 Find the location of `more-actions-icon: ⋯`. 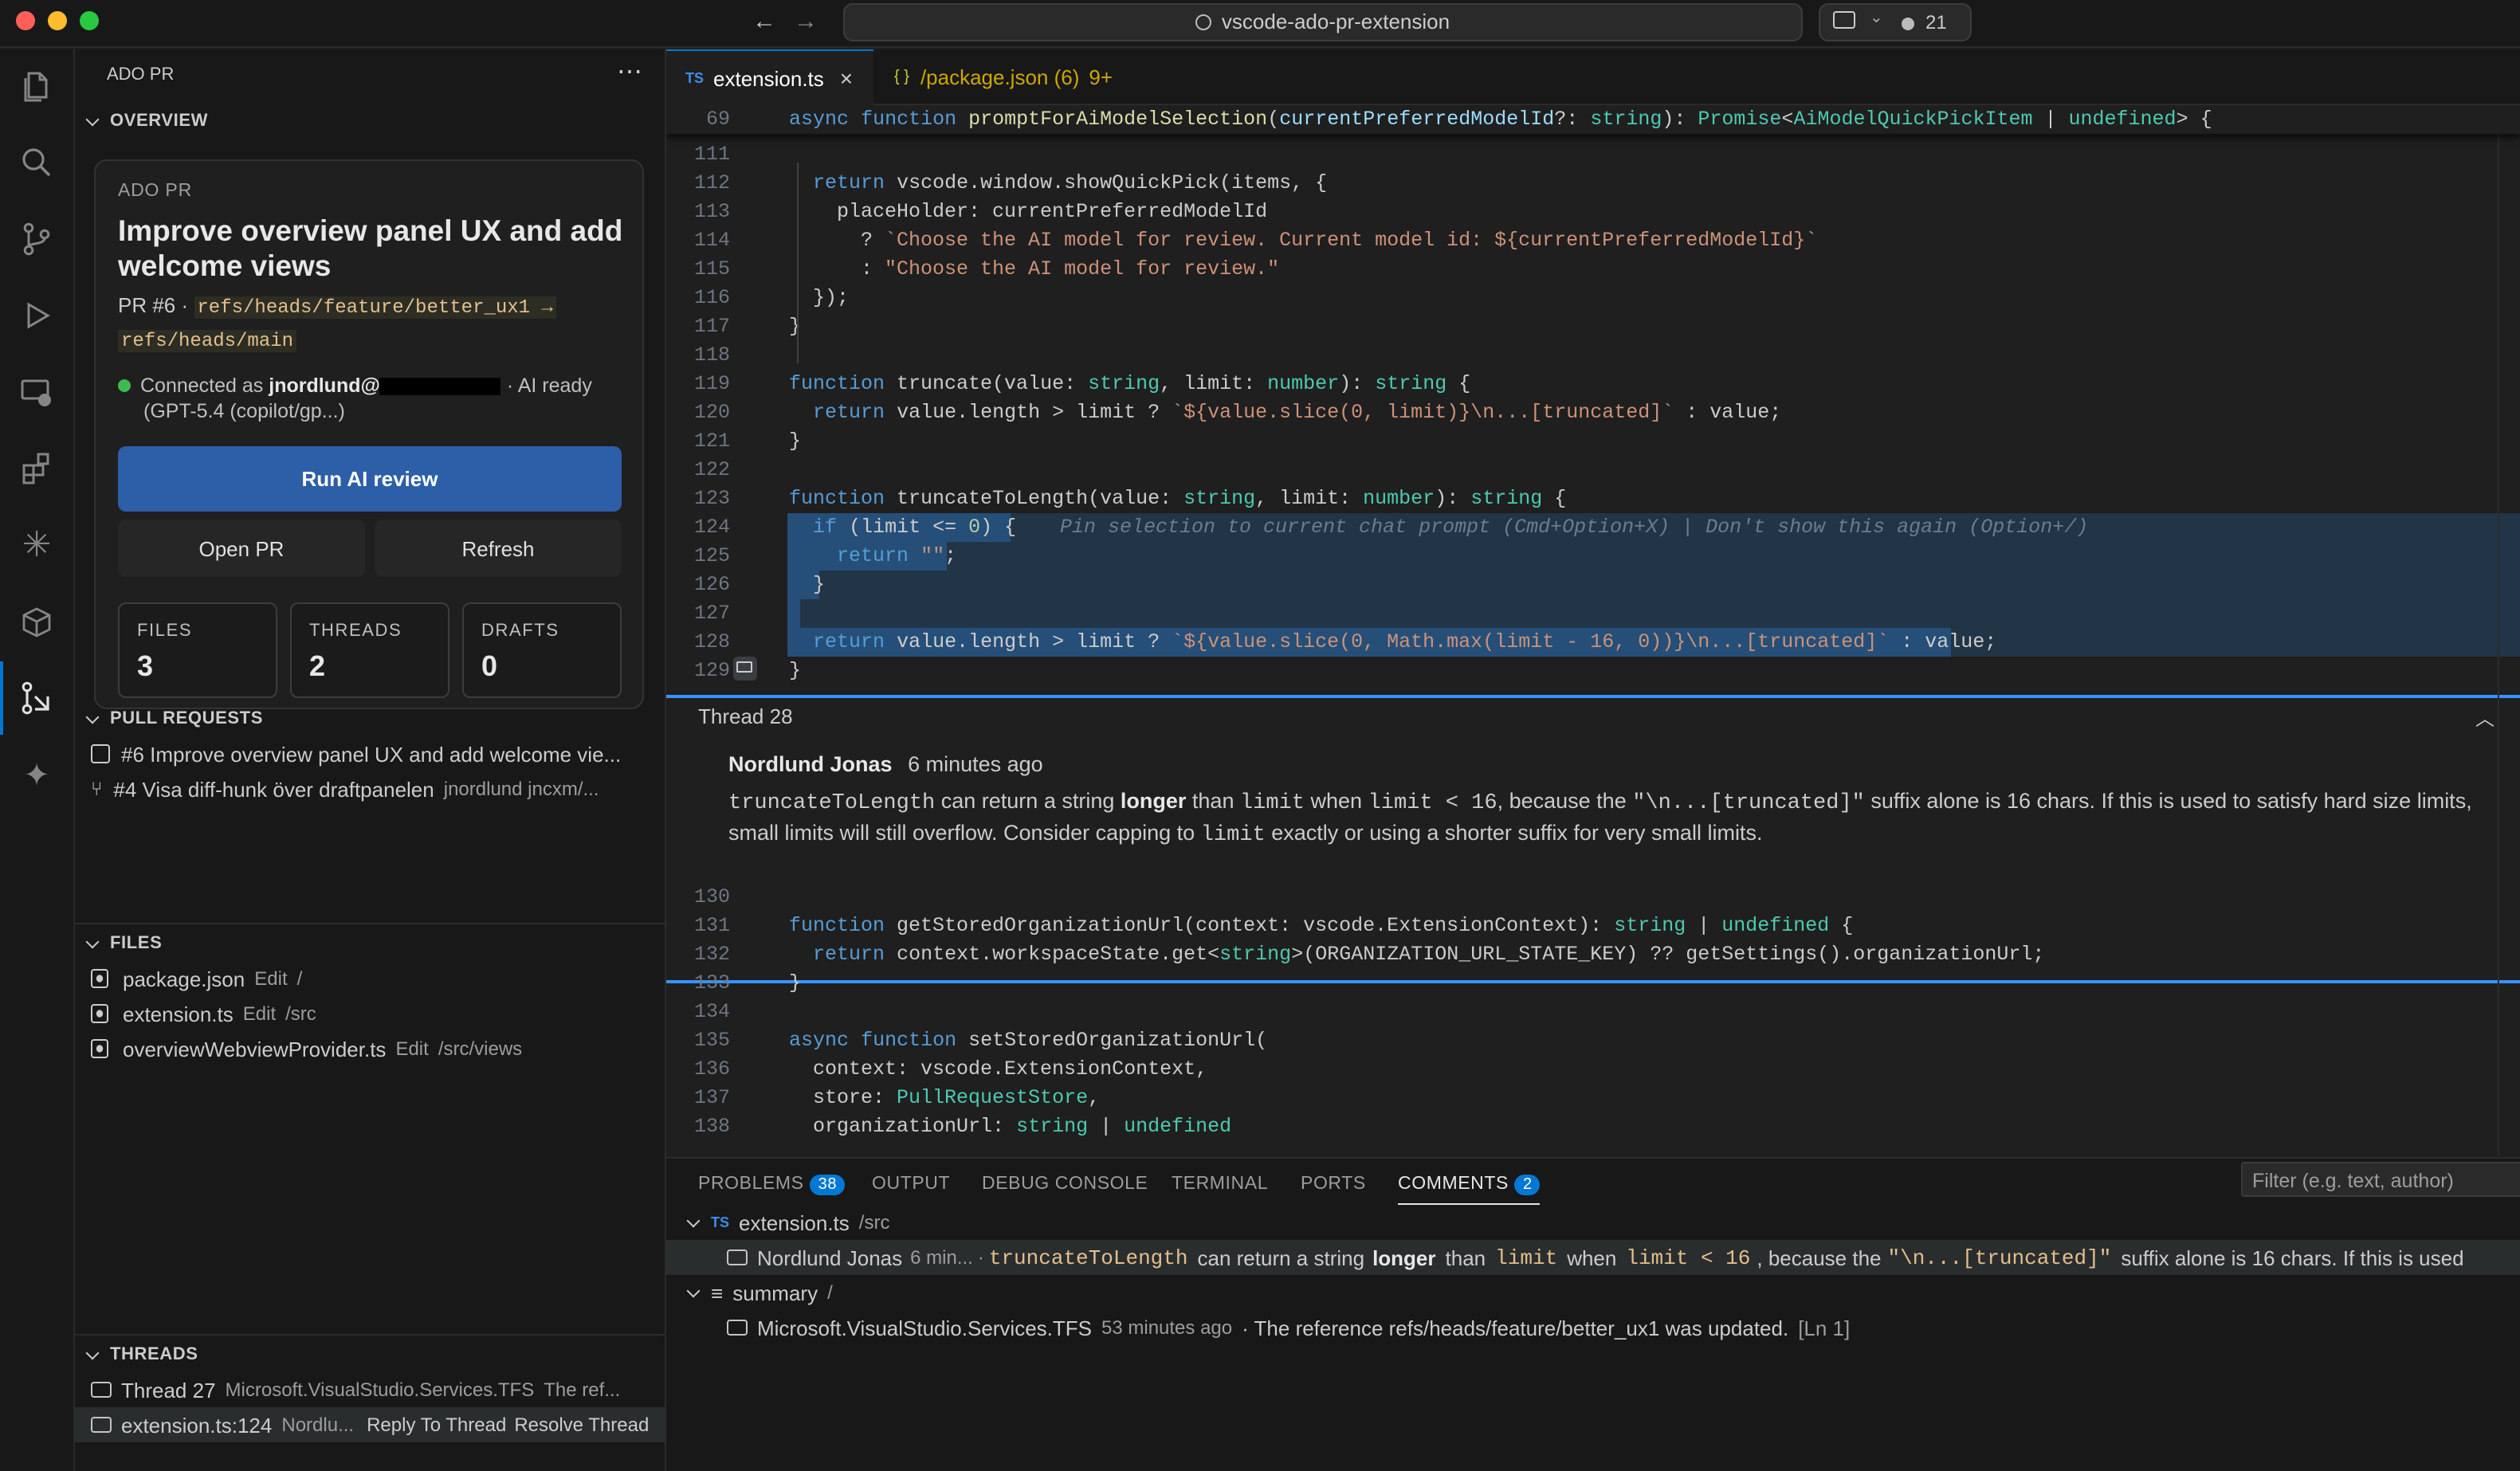

more-actions-icon: ⋯ is located at coordinates (629, 72).